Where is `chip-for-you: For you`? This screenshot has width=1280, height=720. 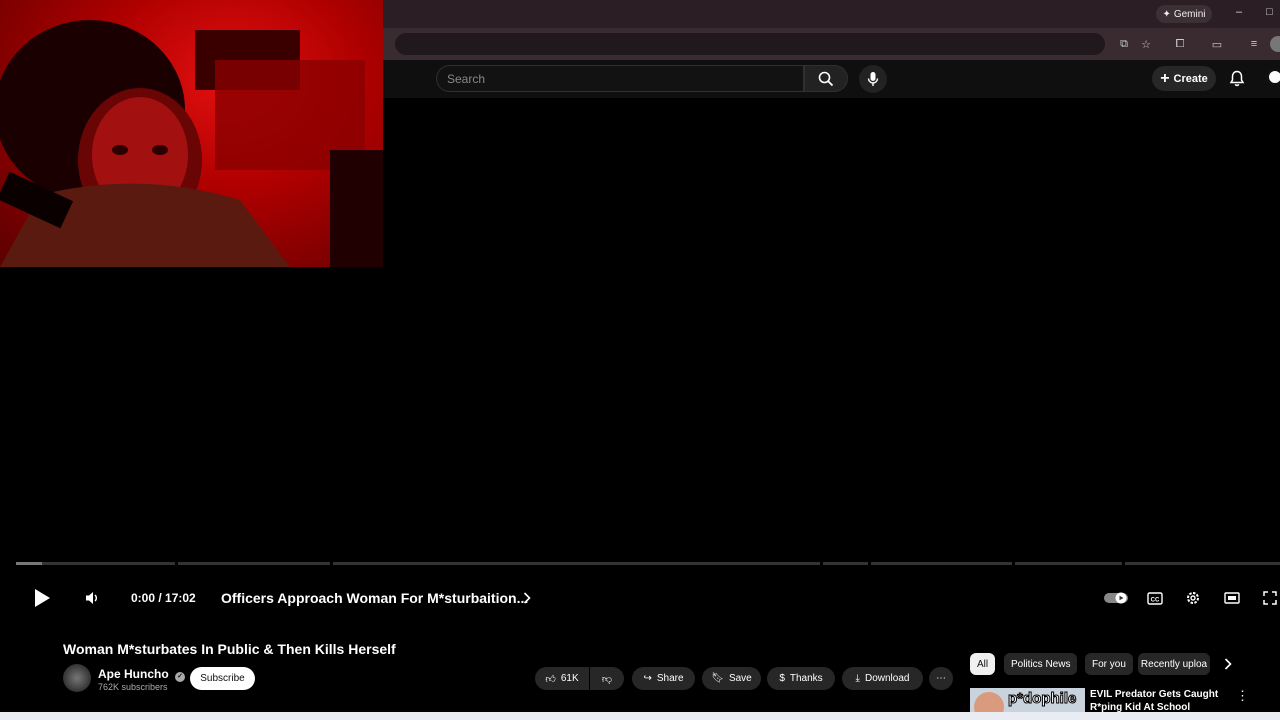 chip-for-you: For you is located at coordinates (1109, 664).